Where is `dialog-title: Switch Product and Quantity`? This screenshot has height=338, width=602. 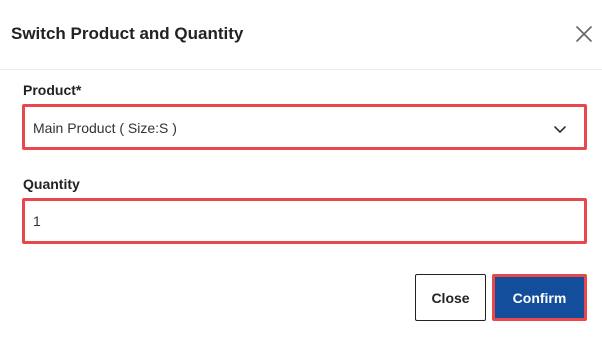 dialog-title: Switch Product and Quantity is located at coordinates (127, 33).